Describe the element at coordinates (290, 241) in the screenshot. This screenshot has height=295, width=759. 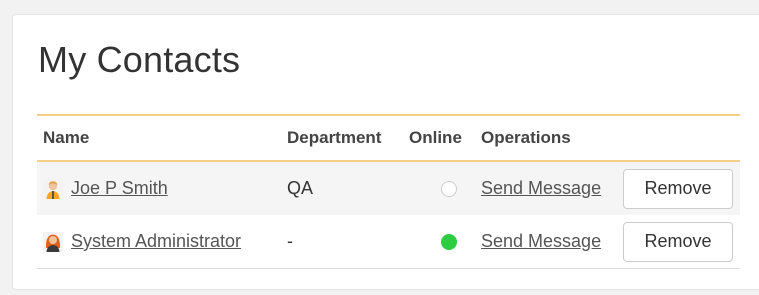
I see `department-cell: -` at that location.